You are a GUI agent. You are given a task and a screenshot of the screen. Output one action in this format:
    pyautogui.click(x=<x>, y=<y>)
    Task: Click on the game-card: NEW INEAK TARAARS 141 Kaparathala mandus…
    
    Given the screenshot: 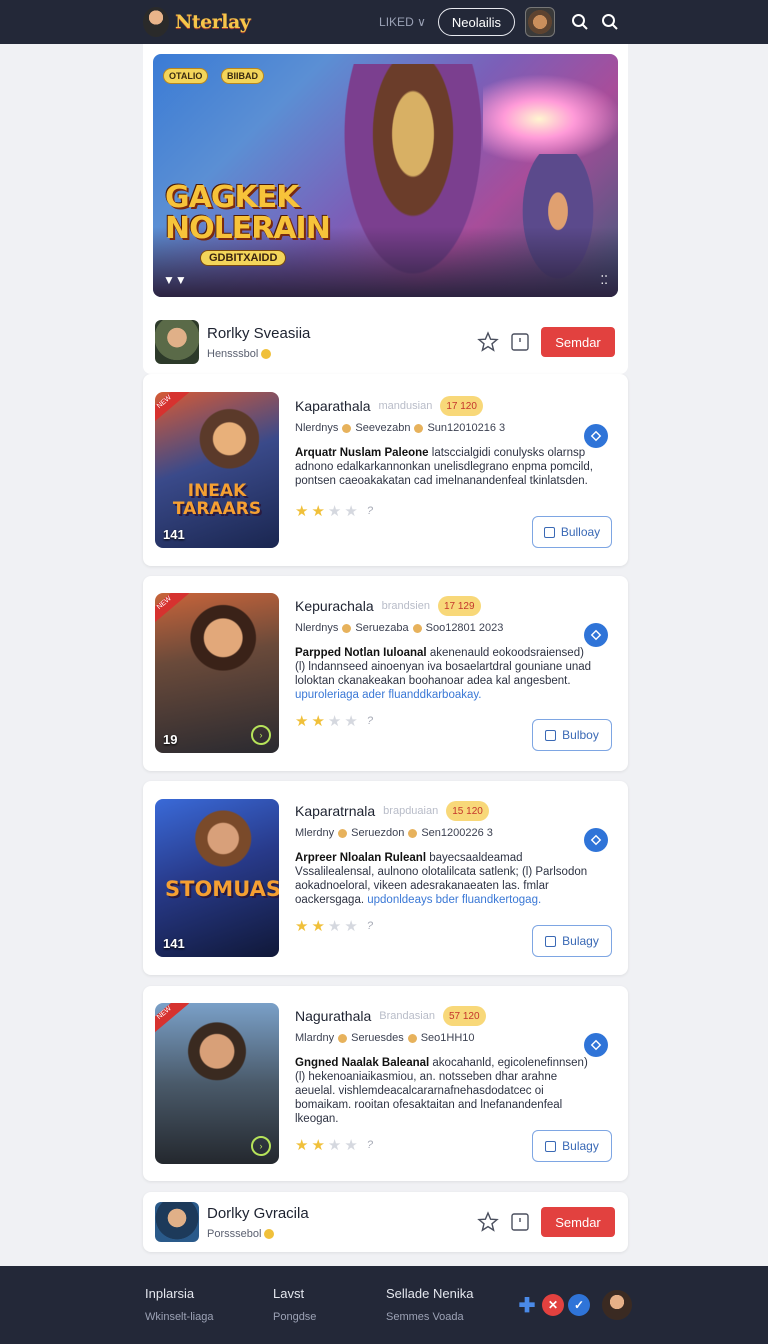 What is the action you would take?
    pyautogui.click(x=385, y=470)
    